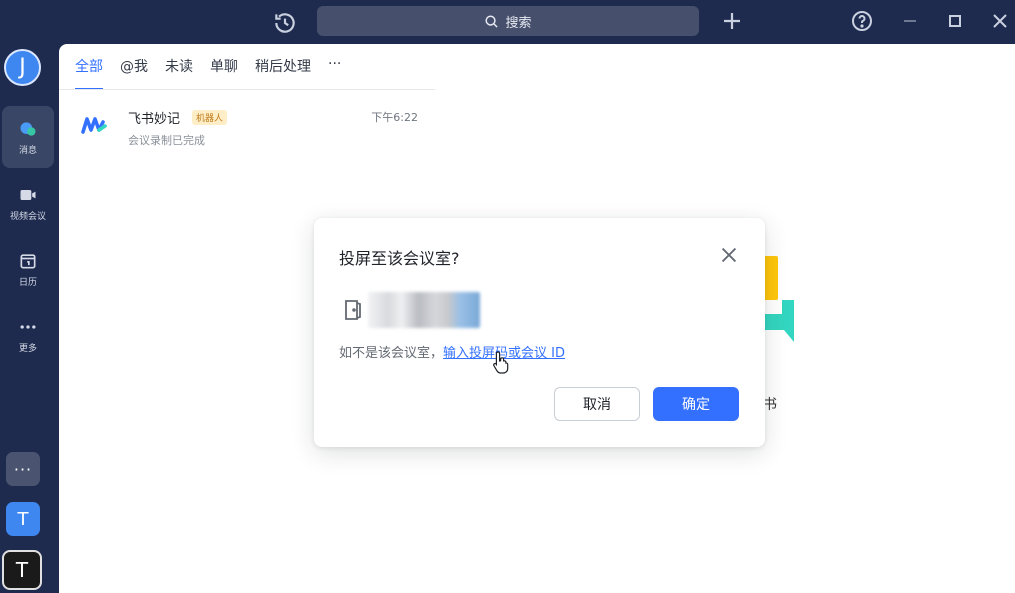 The image size is (1015, 593). Describe the element at coordinates (23, 519) in the screenshot. I see `workspace-t-button: T` at that location.